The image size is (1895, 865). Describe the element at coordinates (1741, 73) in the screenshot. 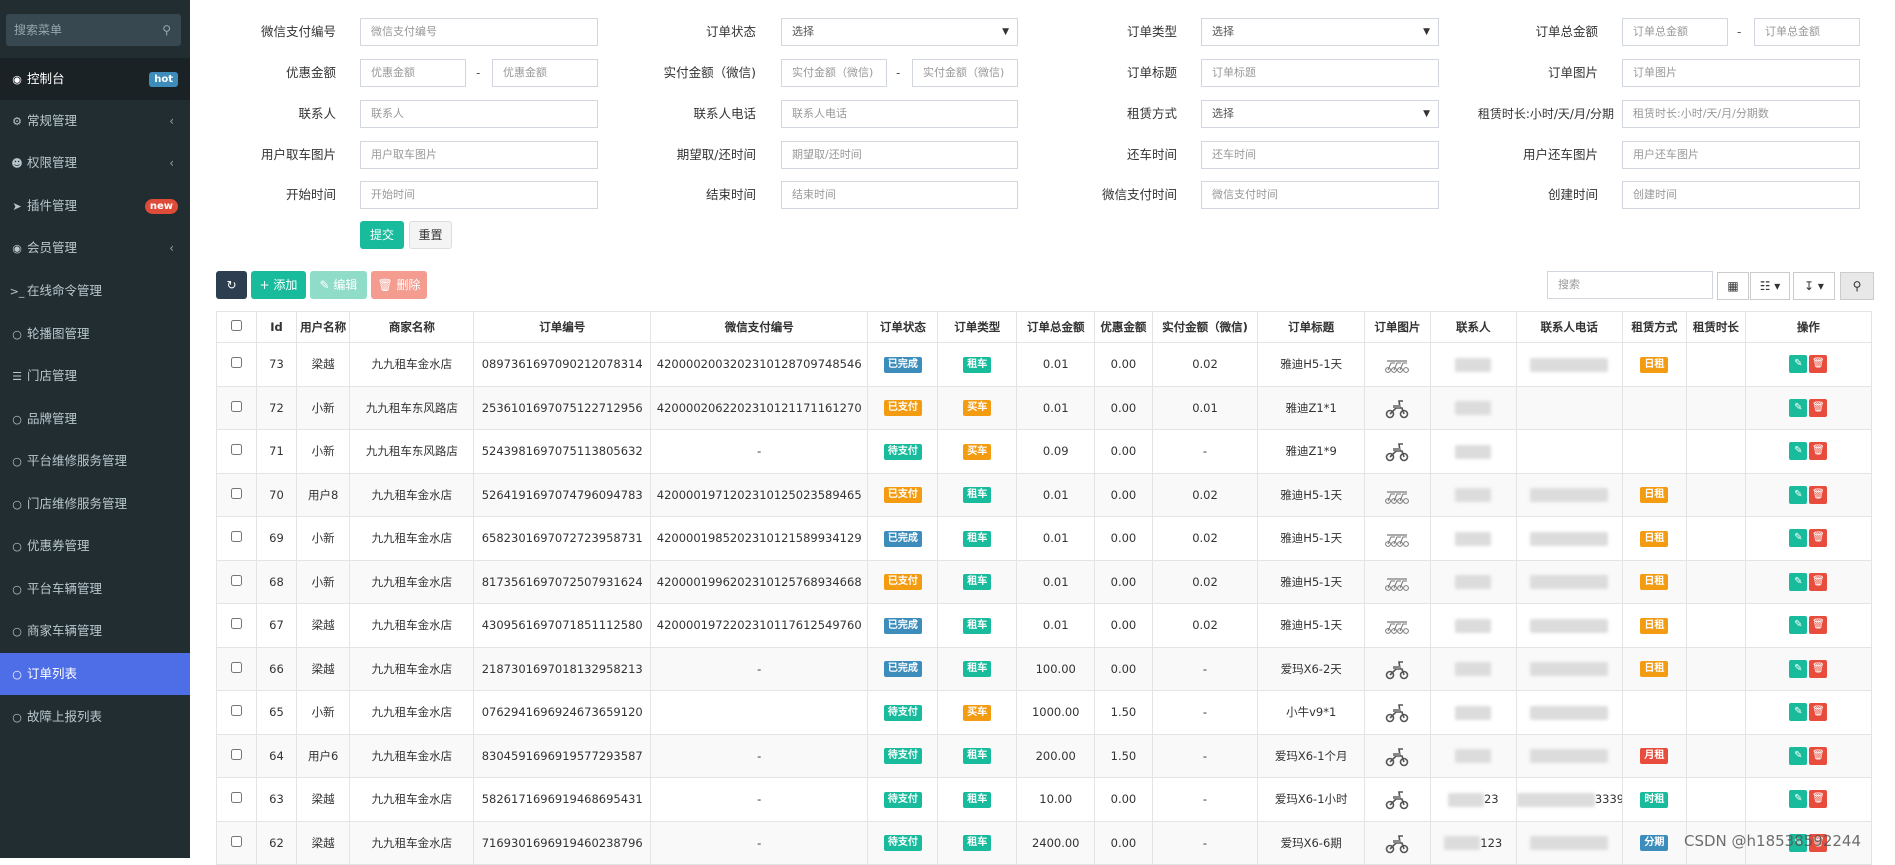

I see `order-image-input: 订单图片` at that location.